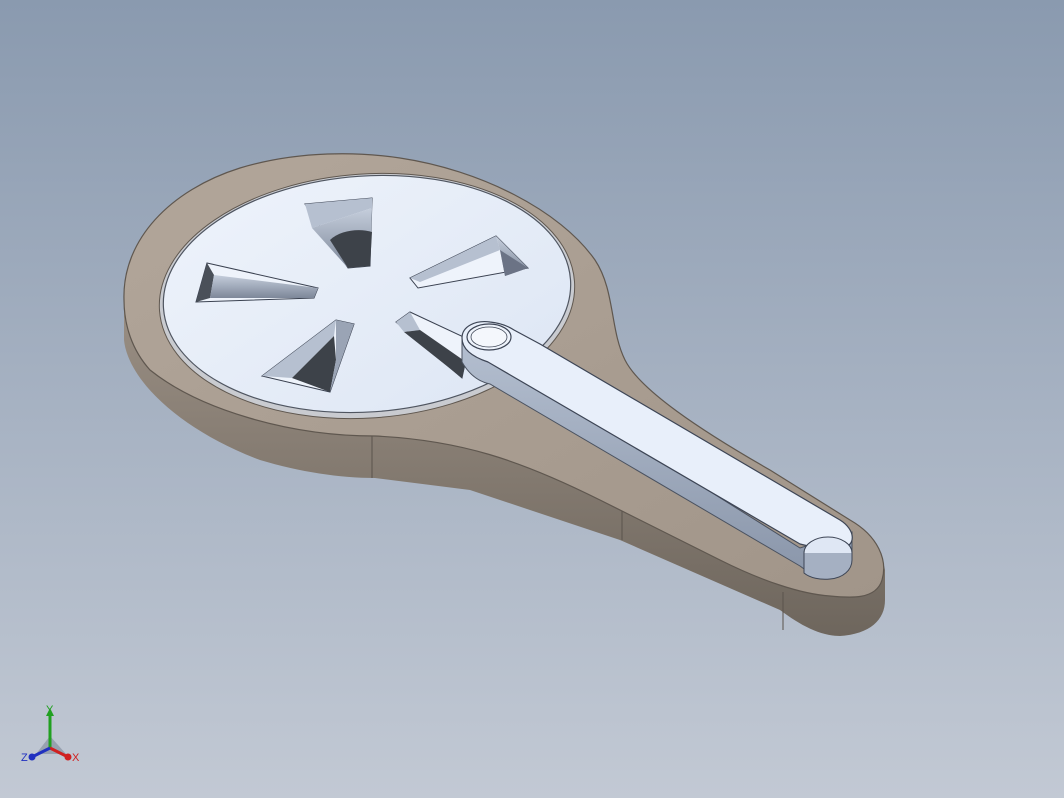 This screenshot has width=1064, height=798. I want to click on reference-triad: Y X Z, so click(53, 737).